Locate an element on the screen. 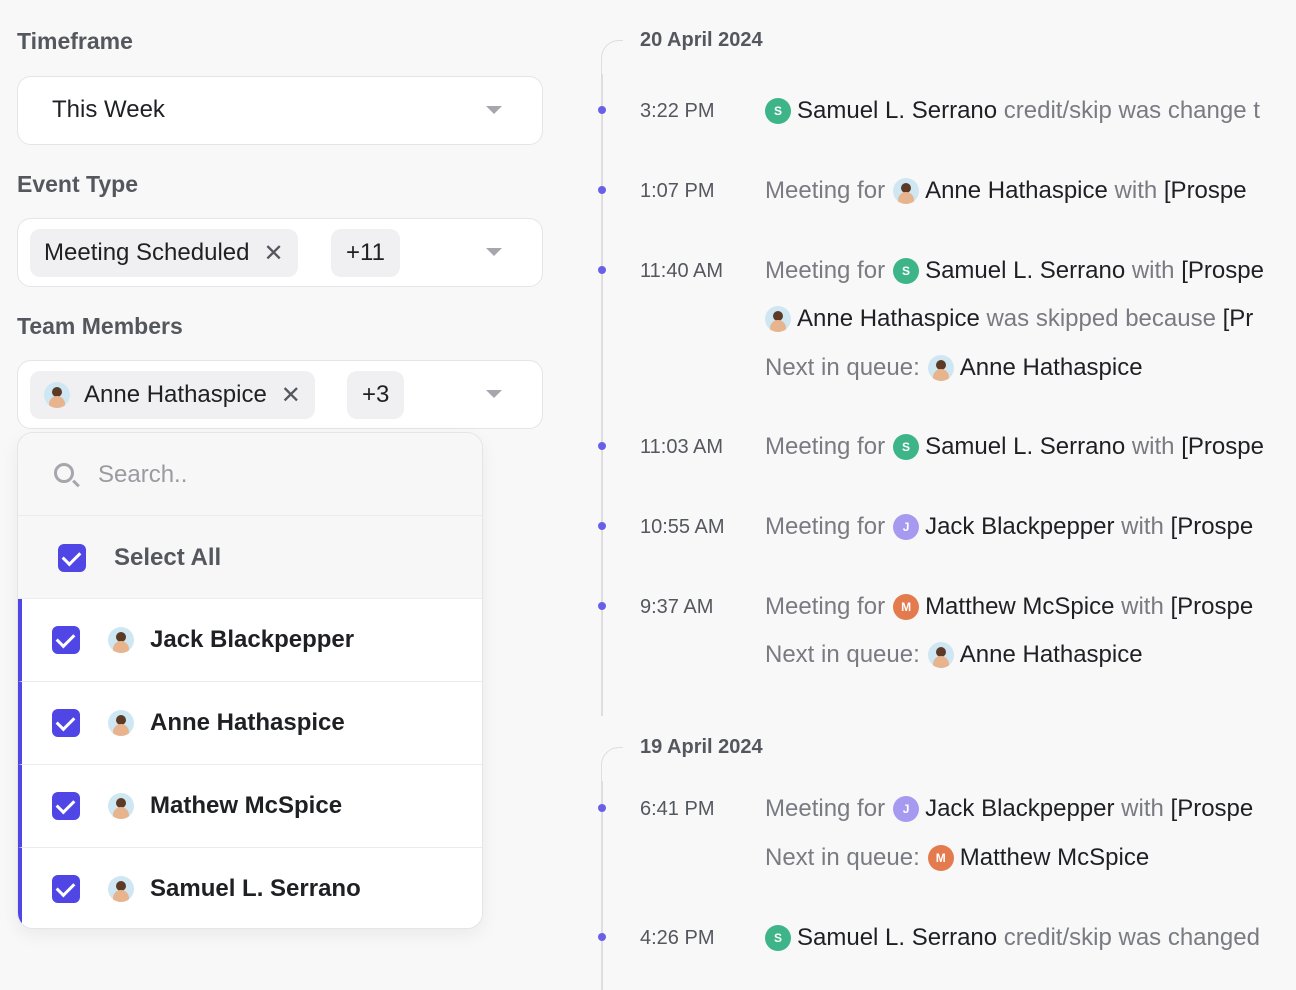 This screenshot has height=990, width=1296. event-type-chip: Meeting Scheduled ✕ is located at coordinates (164, 253).